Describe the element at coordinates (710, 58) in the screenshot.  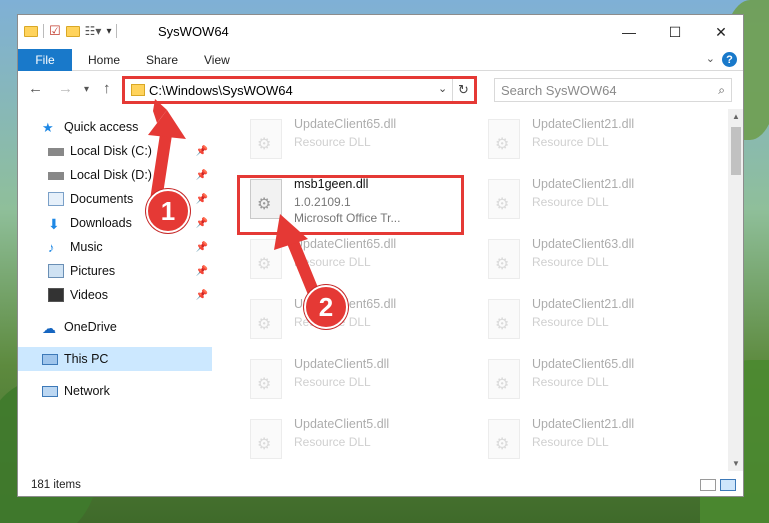
I see `ribbon-expand-icon: ⌄` at that location.